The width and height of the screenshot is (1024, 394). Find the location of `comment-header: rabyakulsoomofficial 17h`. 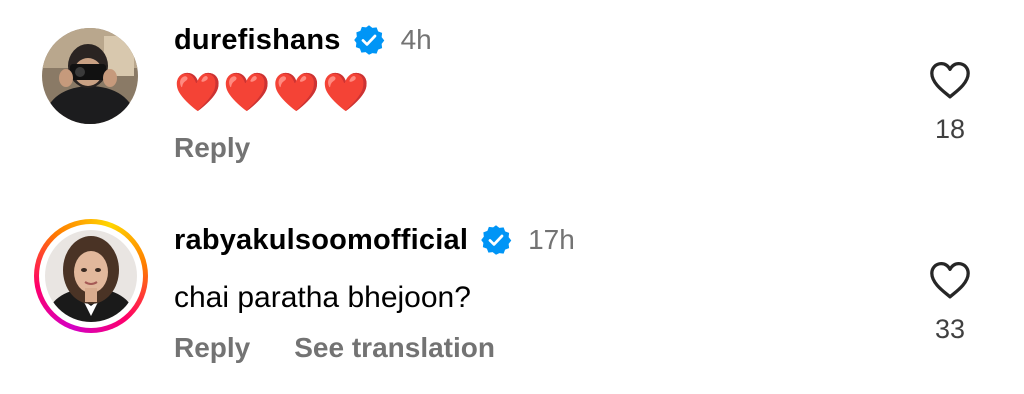

comment-header: rabyakulsoomofficial 17h is located at coordinates (374, 240).